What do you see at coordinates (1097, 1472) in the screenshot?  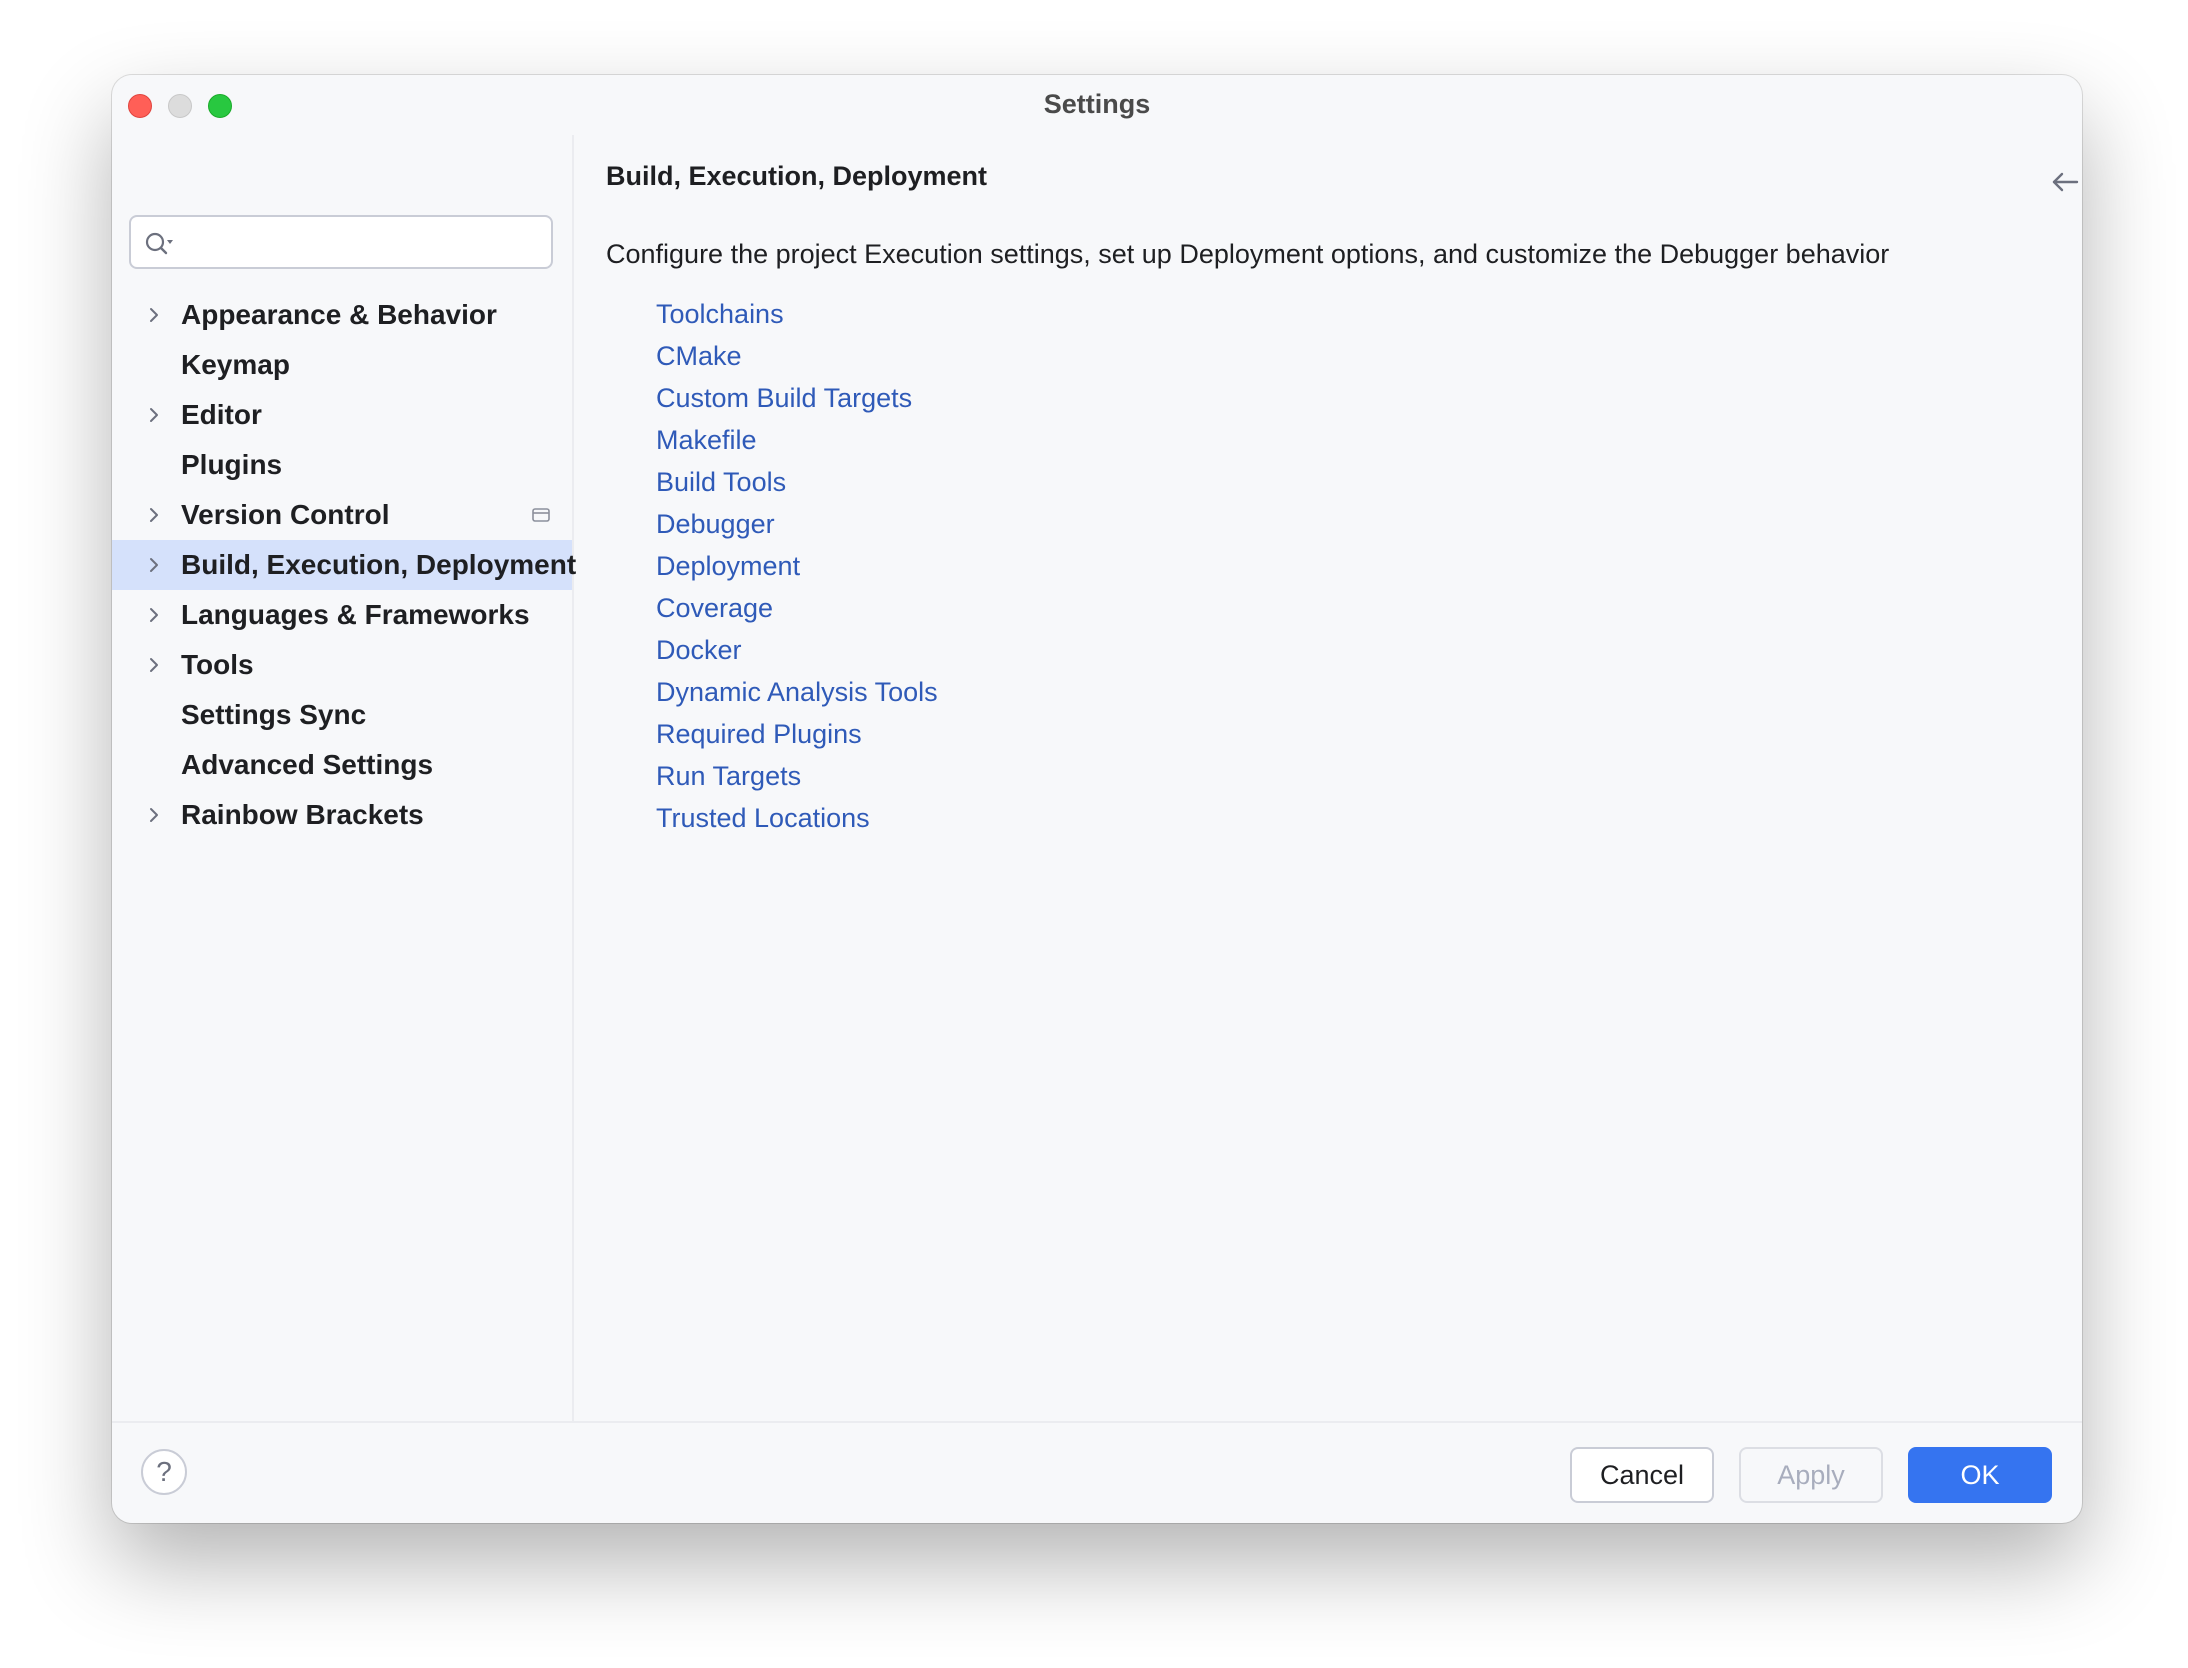 I see `dialog-footer: ? Cancel Apply OK` at bounding box center [1097, 1472].